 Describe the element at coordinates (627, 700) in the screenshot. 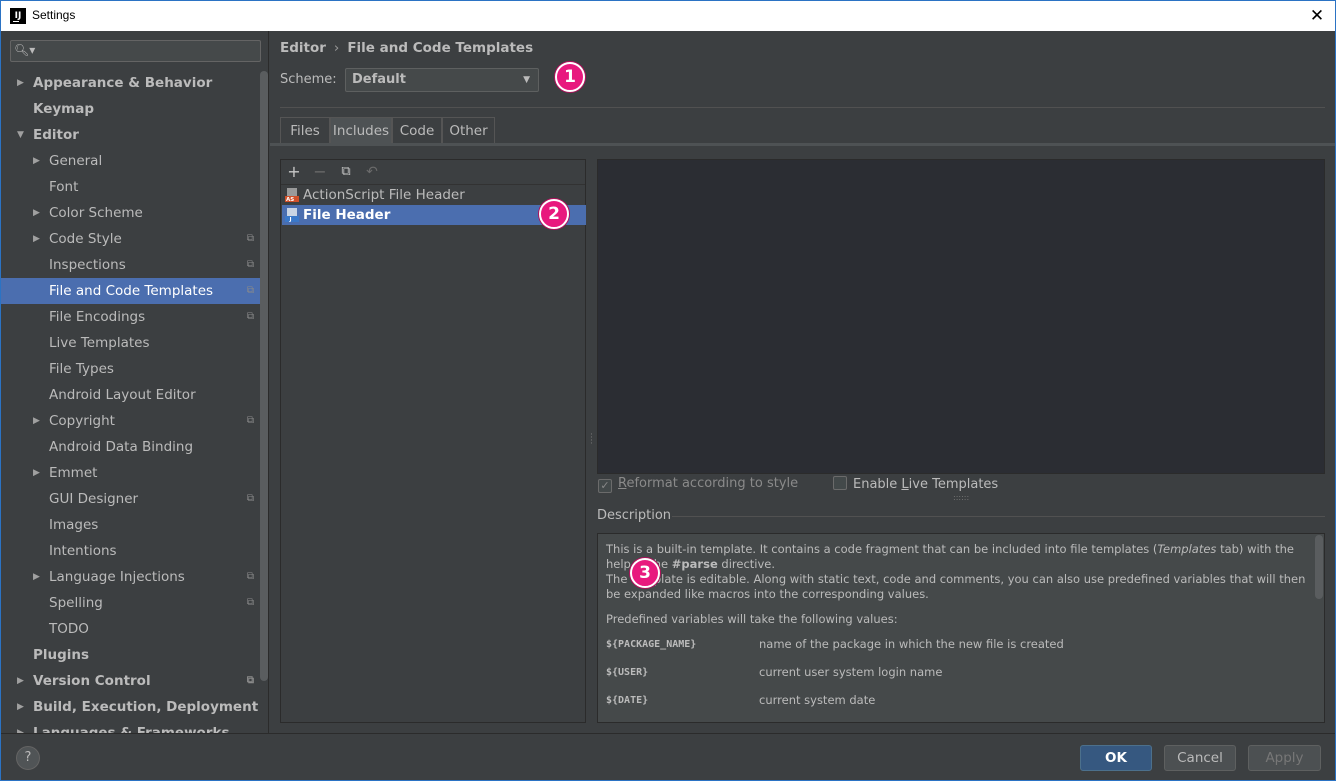

I see `variable-name: ${DATE}` at that location.